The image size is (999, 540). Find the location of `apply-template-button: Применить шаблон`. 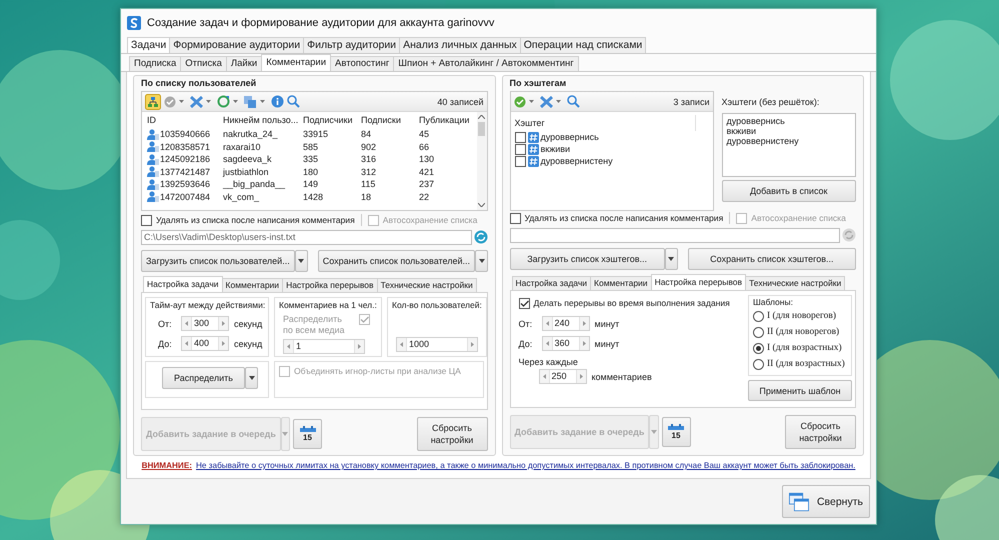

apply-template-button: Применить шаблон is located at coordinates (800, 390).